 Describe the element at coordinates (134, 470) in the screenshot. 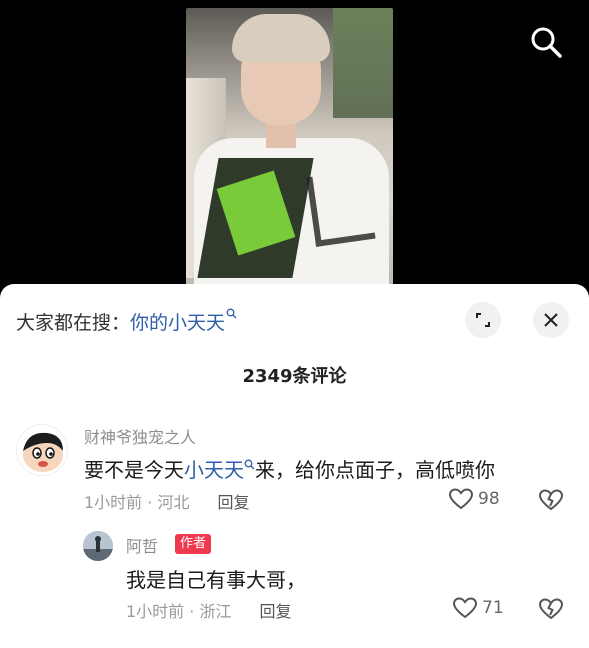

I see `comment-text-part: 要不是今天` at that location.